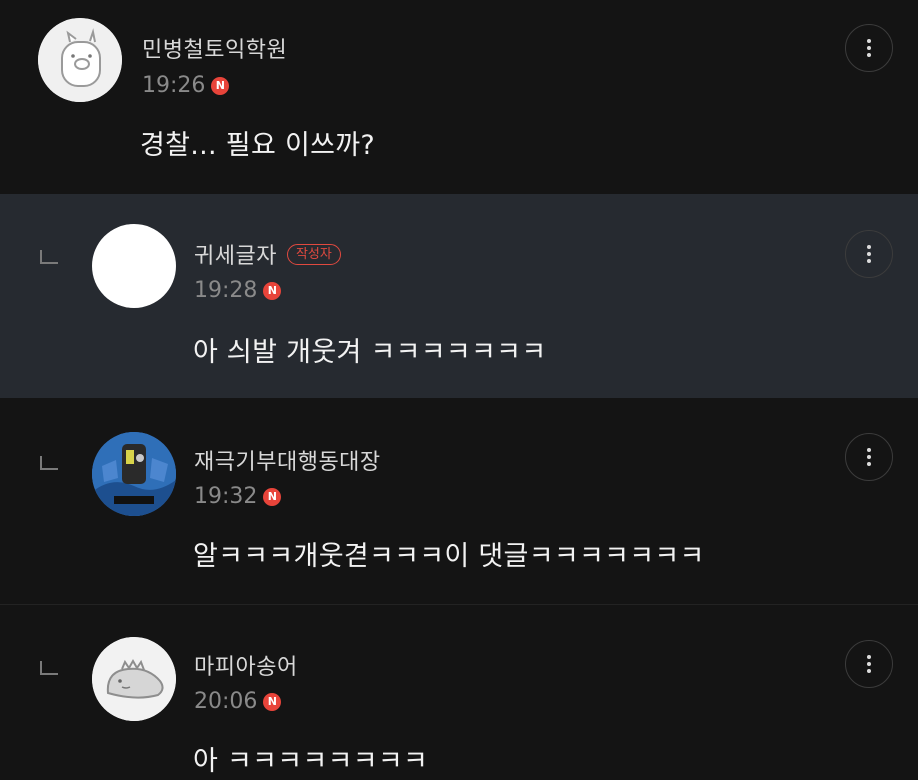 Image resolution: width=918 pixels, height=780 pixels. Describe the element at coordinates (246, 665) in the screenshot. I see `nickname: 마피아송어` at that location.